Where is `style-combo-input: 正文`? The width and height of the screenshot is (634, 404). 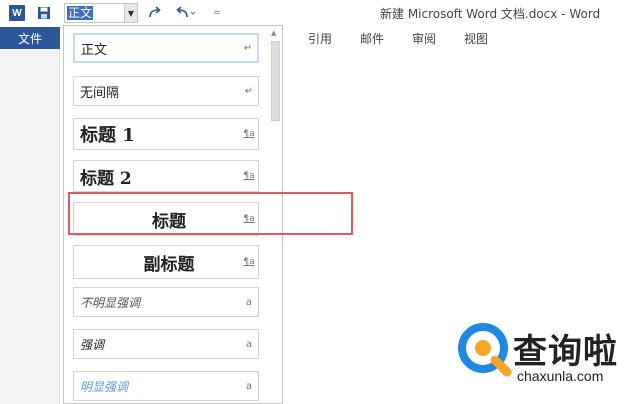 style-combo-input: 正文 is located at coordinates (94, 13).